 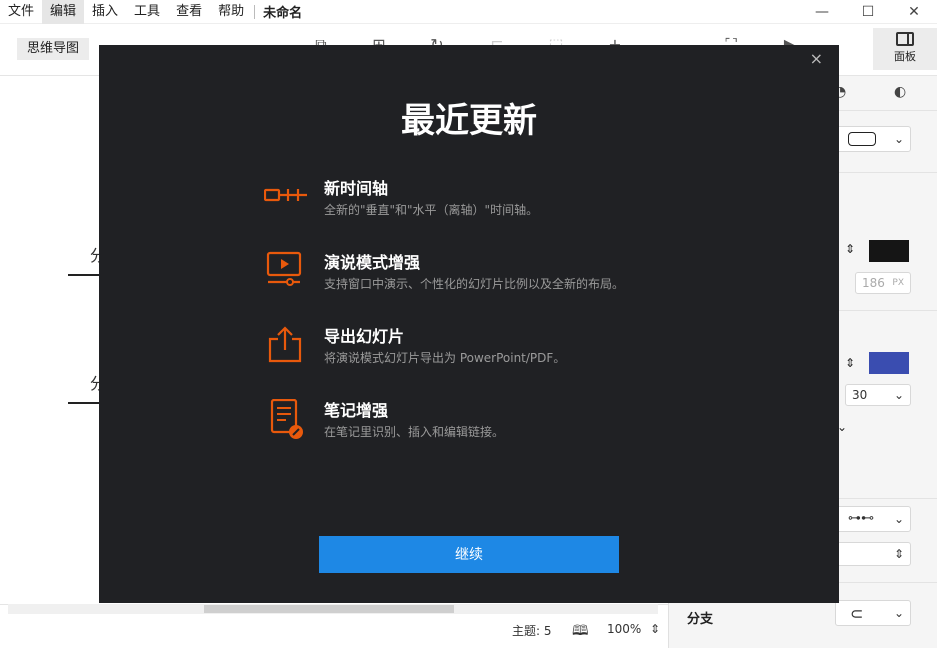 What do you see at coordinates (873, 613) in the screenshot?
I see `branch-style-select: ⊂ ⌄` at bounding box center [873, 613].